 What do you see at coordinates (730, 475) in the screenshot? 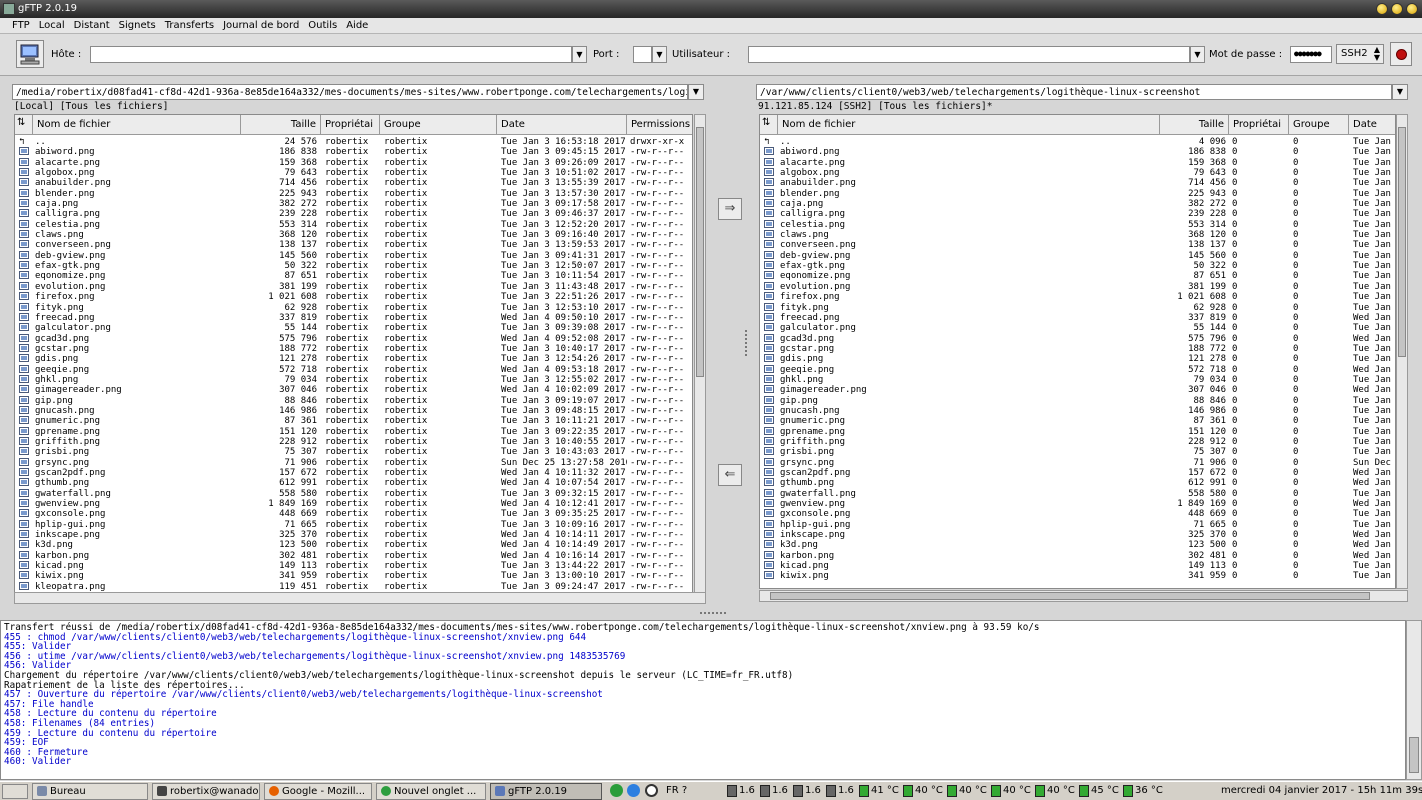
I see `download-arrow-button: ⇐` at bounding box center [730, 475].